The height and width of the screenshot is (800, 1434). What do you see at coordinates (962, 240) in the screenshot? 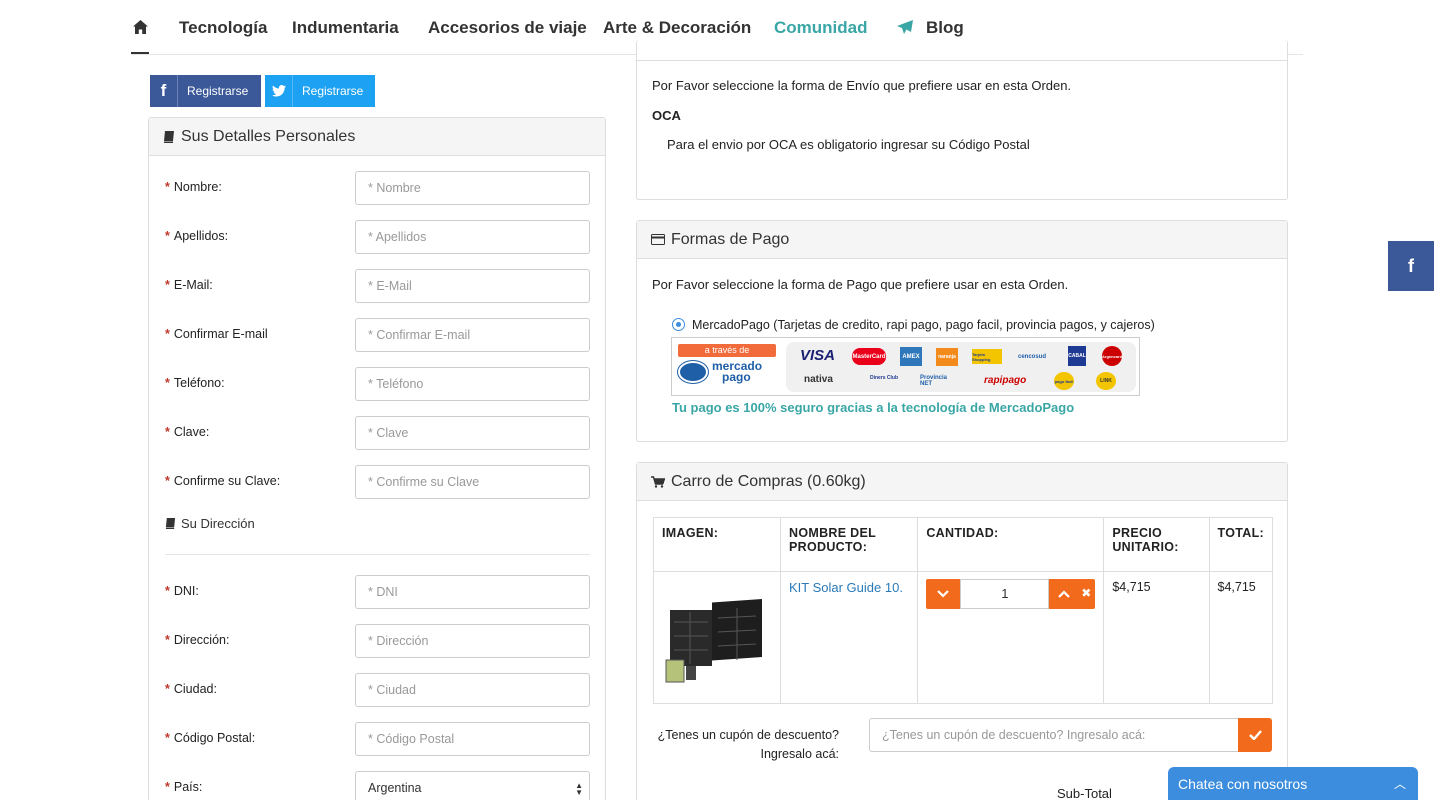
I see `payment-header: Formas de Pago` at bounding box center [962, 240].